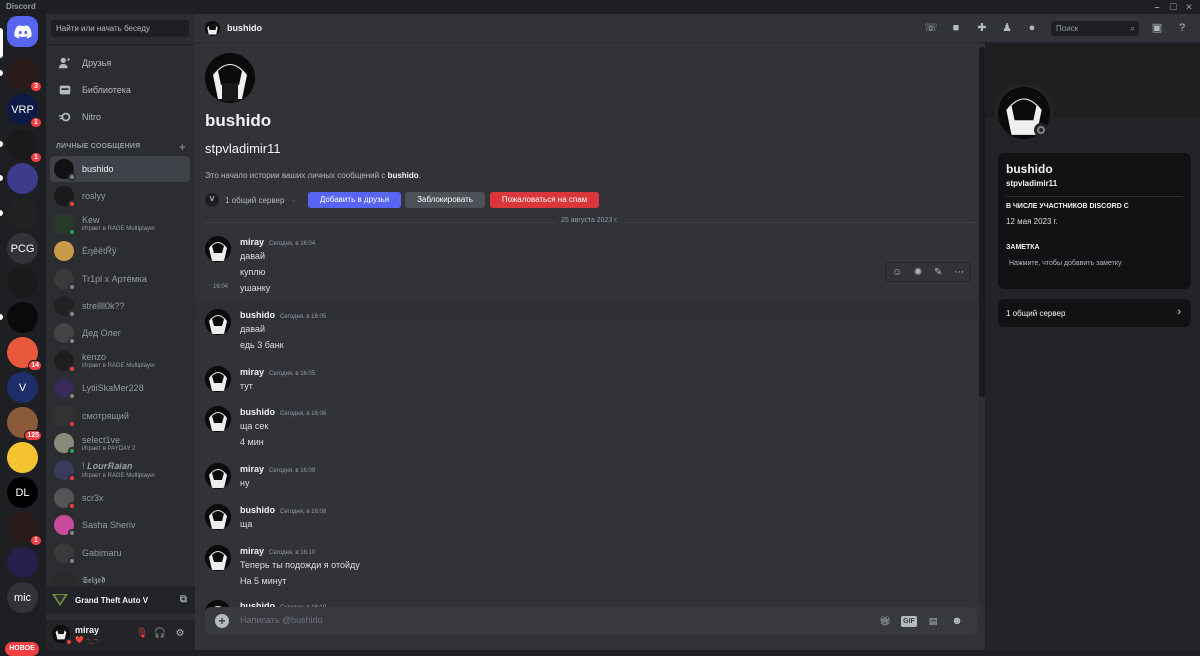  What do you see at coordinates (1007, 28) in the screenshot?
I see `add-friends-to-dm-icon: ♟` at bounding box center [1007, 28].